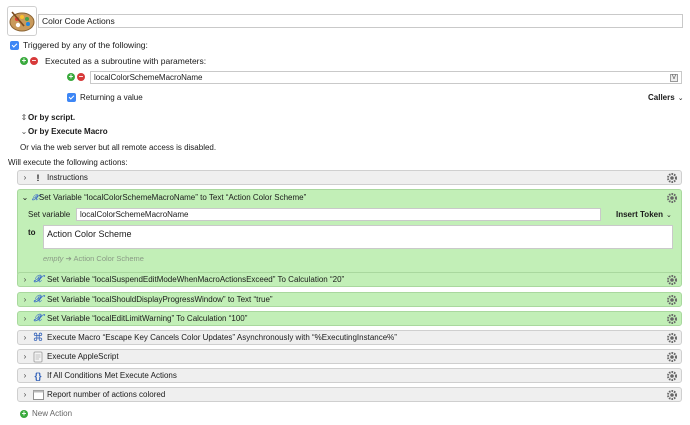 This screenshot has width=690, height=425. I want to click on action-label: Report number of actions colored, so click(106, 394).